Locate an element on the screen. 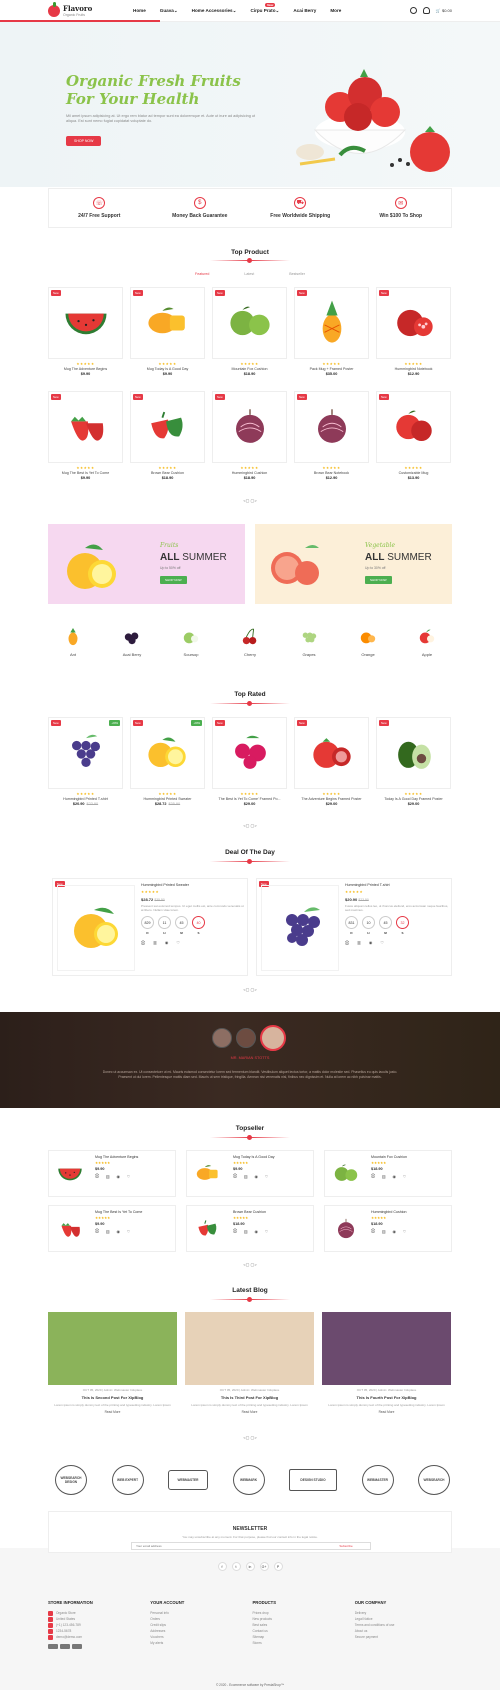 The height and width of the screenshot is (1690, 500). brand-logo: WEB EXPERT is located at coordinates (127, 1480).